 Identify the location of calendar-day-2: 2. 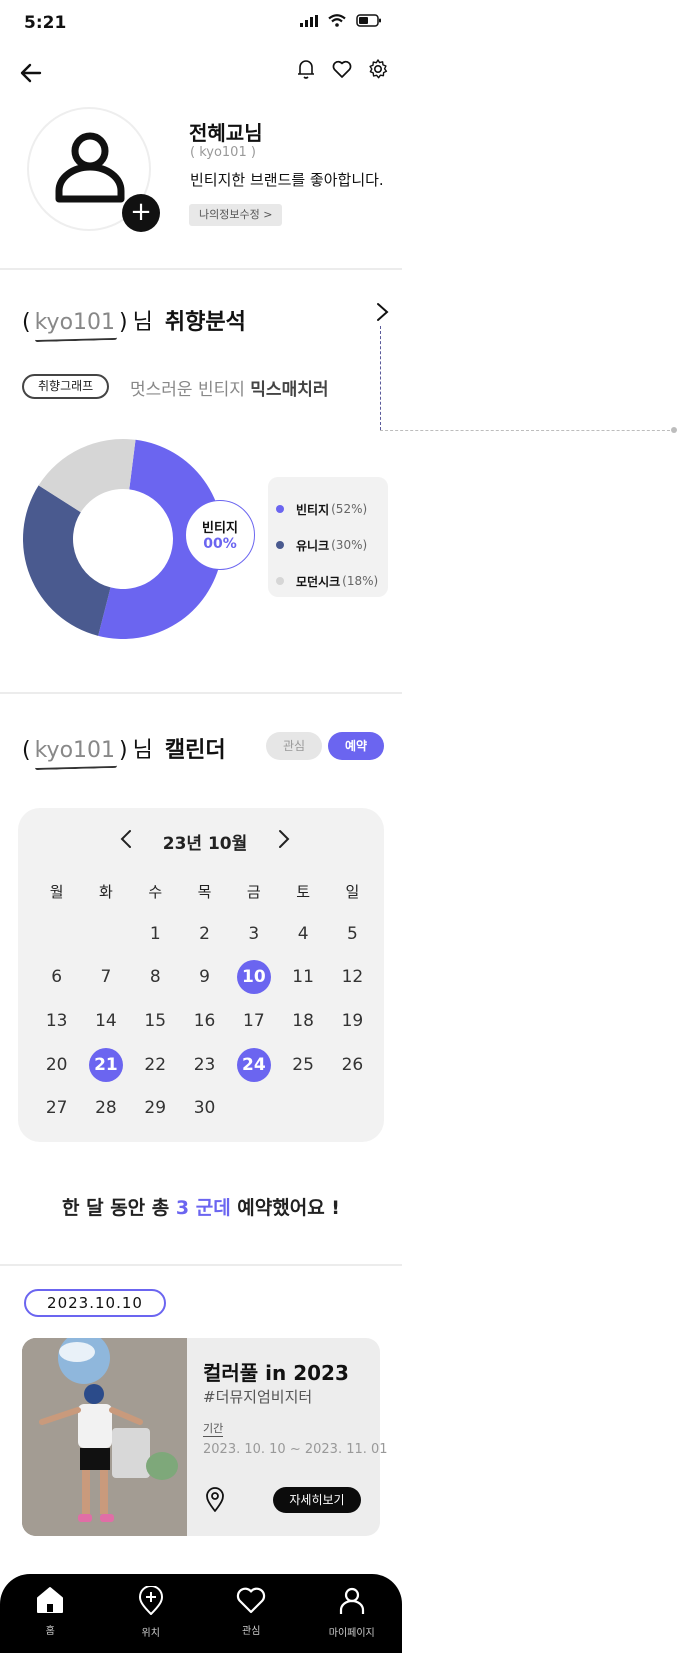
(204, 934).